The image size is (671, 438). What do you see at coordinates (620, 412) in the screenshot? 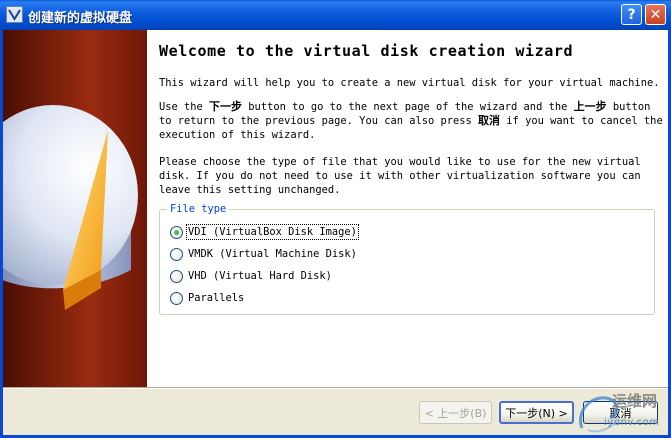
I see `cancel-button: 取消` at bounding box center [620, 412].